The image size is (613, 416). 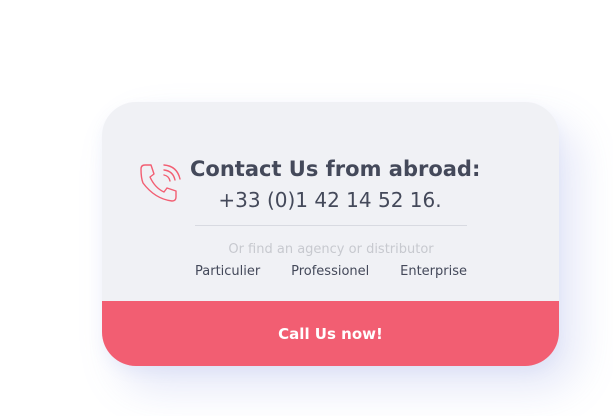 I want to click on customer-type-links: Particulier Professionel Enterprise, so click(x=331, y=271).